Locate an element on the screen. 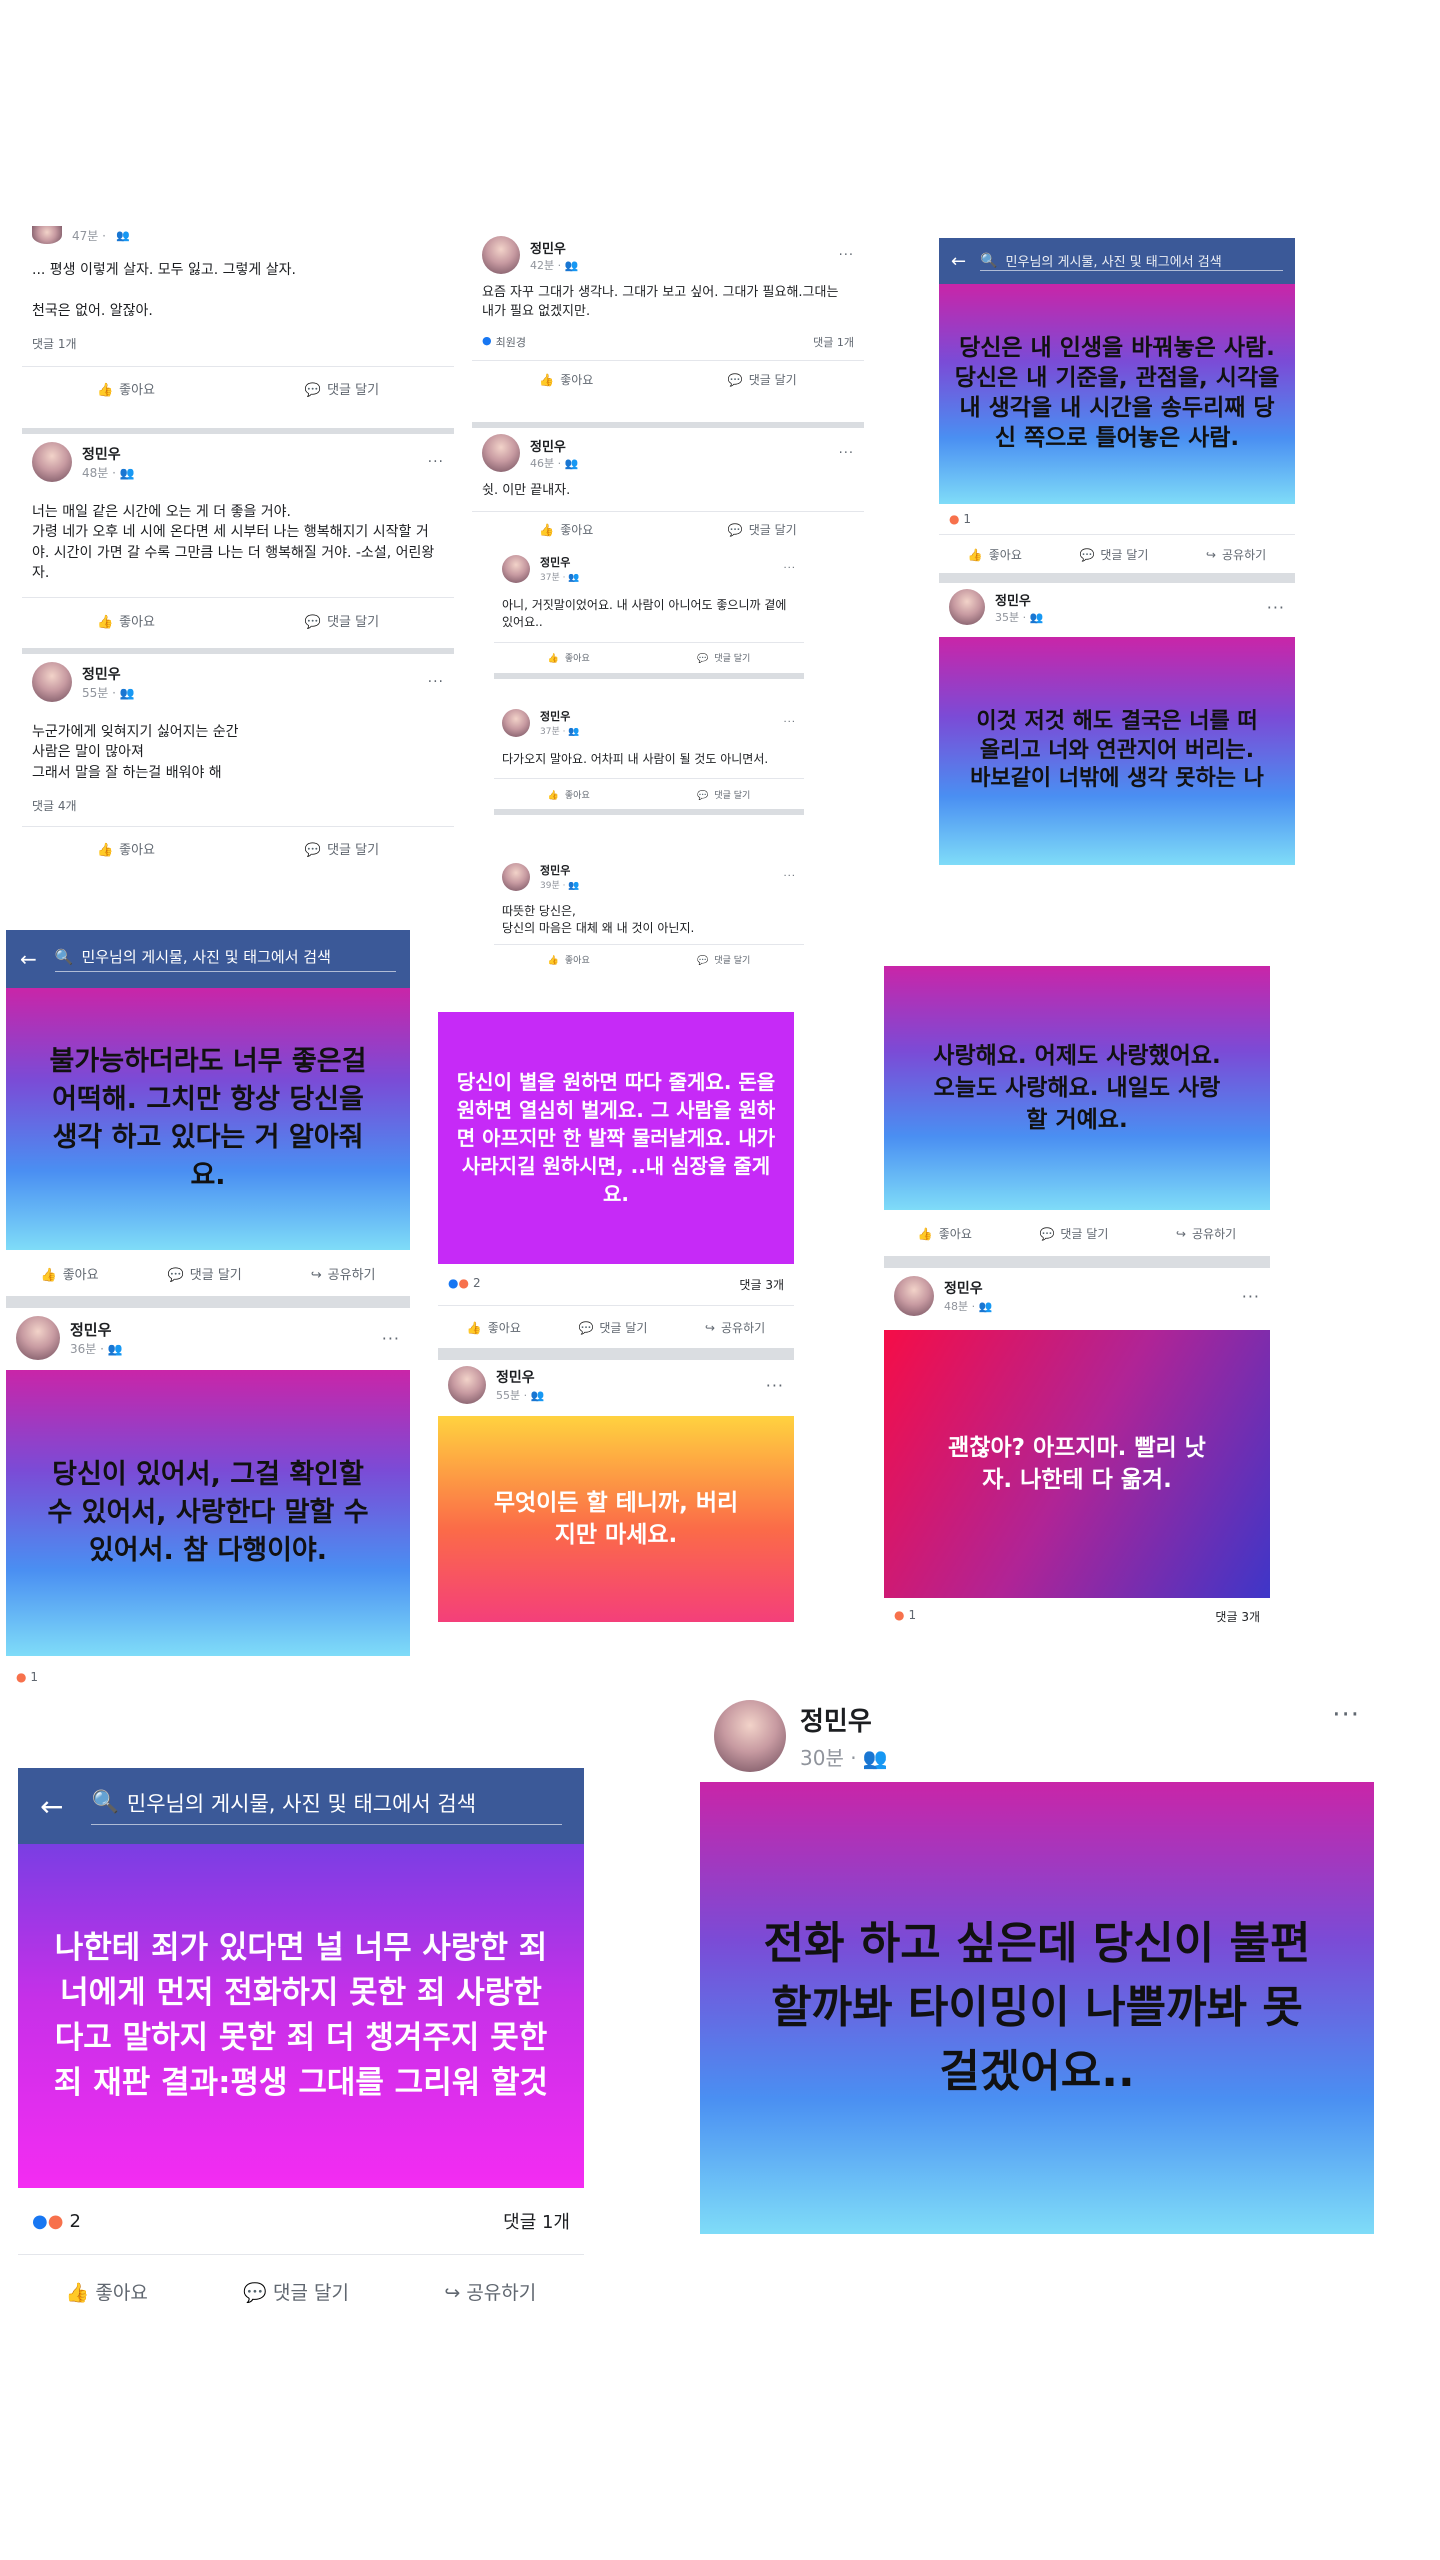 The width and height of the screenshot is (1440, 2560). post-image: 괜찮아? 아프지마. 빨리 낫자. 나한테 다 옮겨. is located at coordinates (1077, 1464).